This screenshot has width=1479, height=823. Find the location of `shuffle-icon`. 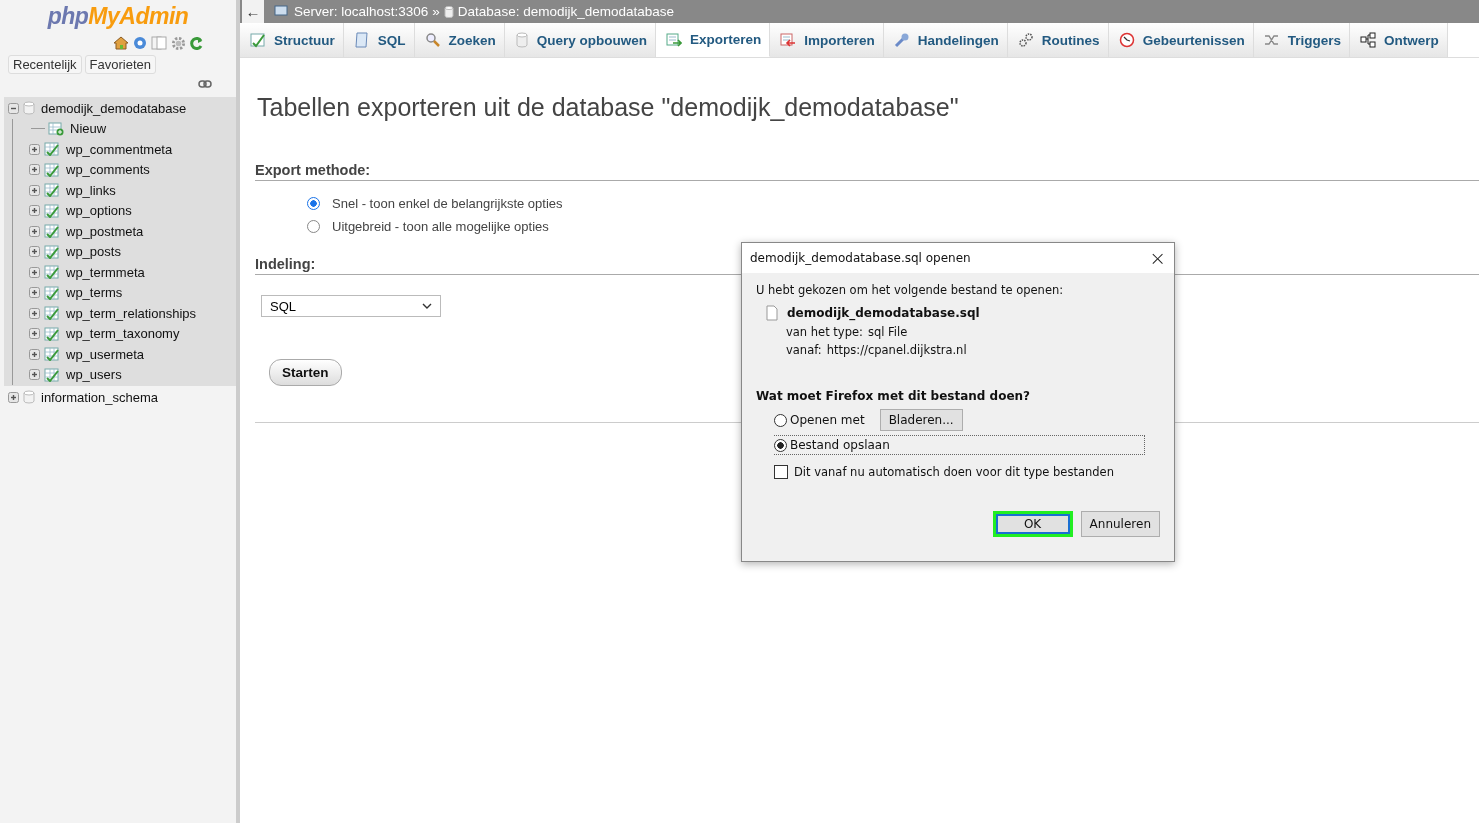

shuffle-icon is located at coordinates (1271, 40).